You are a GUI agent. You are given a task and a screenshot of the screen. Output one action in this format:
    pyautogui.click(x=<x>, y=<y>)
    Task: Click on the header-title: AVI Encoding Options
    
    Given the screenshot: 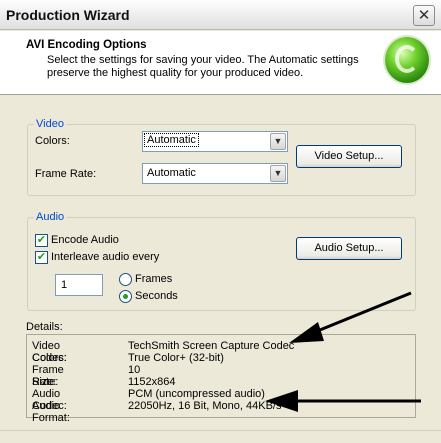 What is the action you would take?
    pyautogui.click(x=86, y=45)
    